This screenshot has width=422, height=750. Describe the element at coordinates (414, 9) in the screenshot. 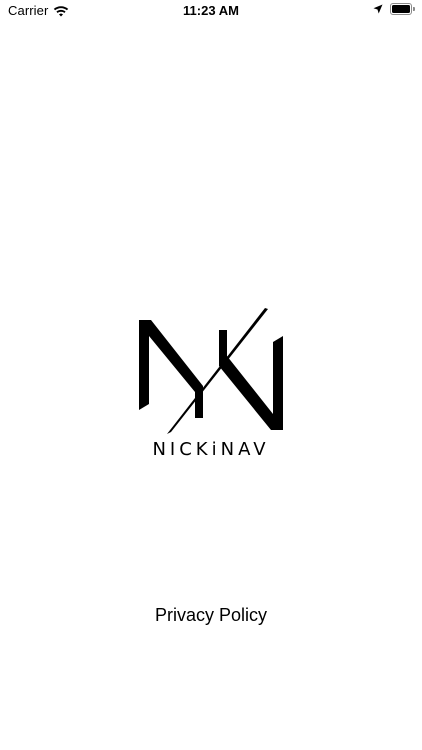

I see `battery-cap` at that location.